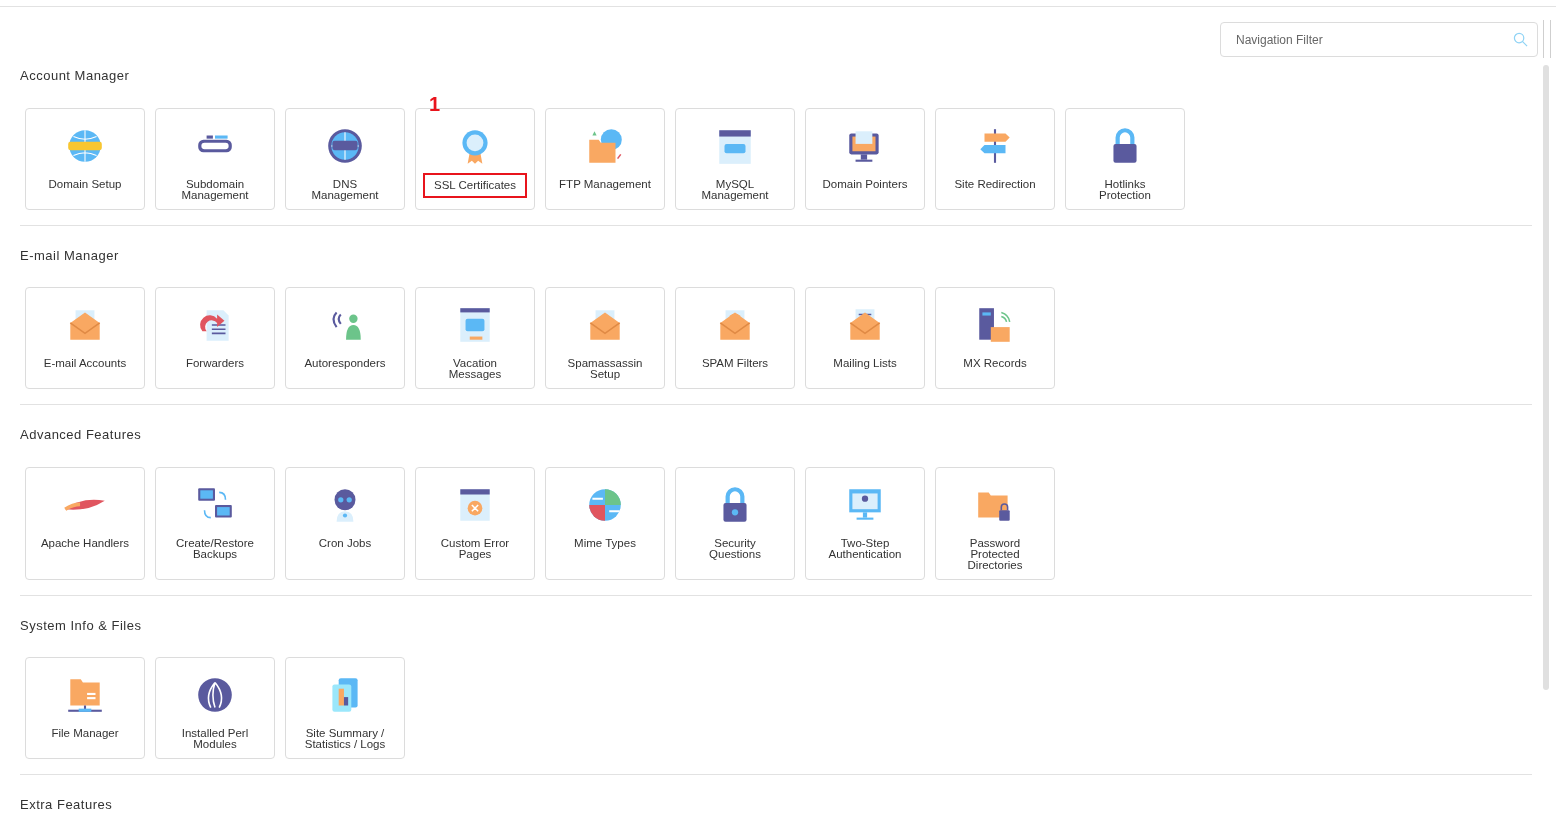 The width and height of the screenshot is (1556, 826). What do you see at coordinates (85, 338) in the screenshot?
I see `tool-tile: E-mail Accounts` at bounding box center [85, 338].